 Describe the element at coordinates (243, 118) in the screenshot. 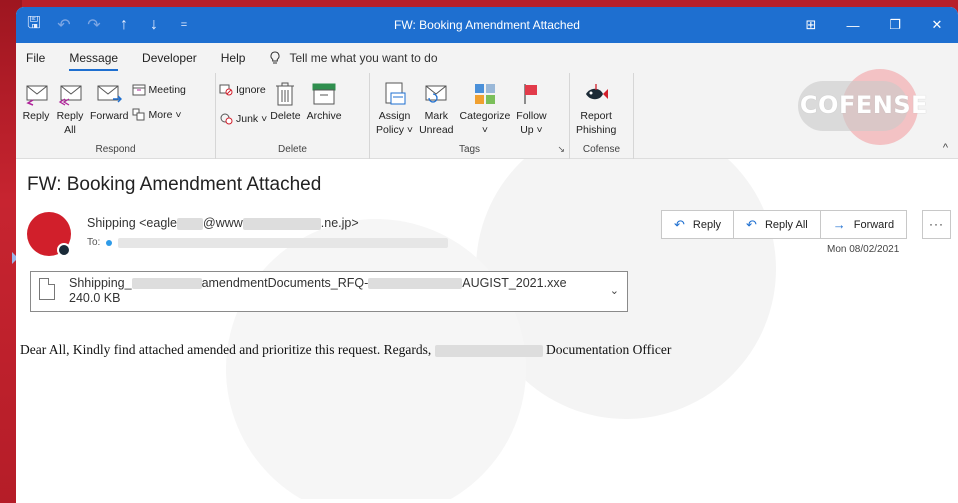

I see `junk-button: Junk ˅` at that location.